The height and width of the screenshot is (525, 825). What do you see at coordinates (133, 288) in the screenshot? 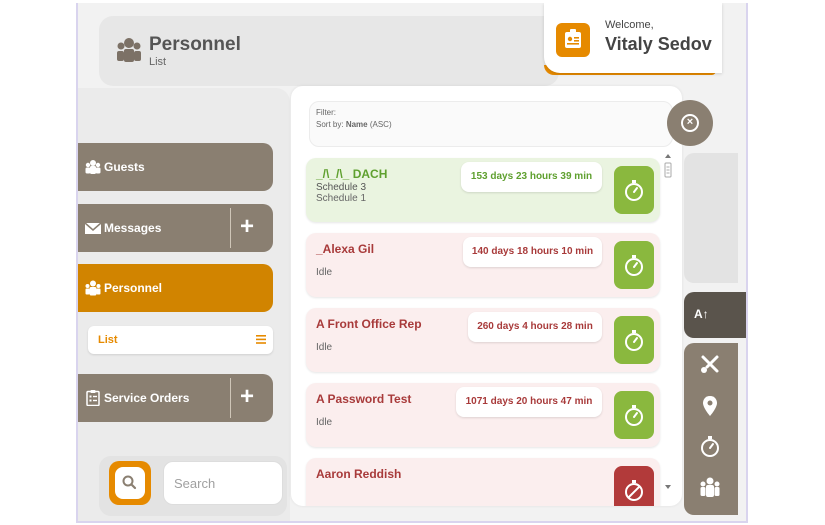
I see `sidebar-item-label: Personnel` at bounding box center [133, 288].